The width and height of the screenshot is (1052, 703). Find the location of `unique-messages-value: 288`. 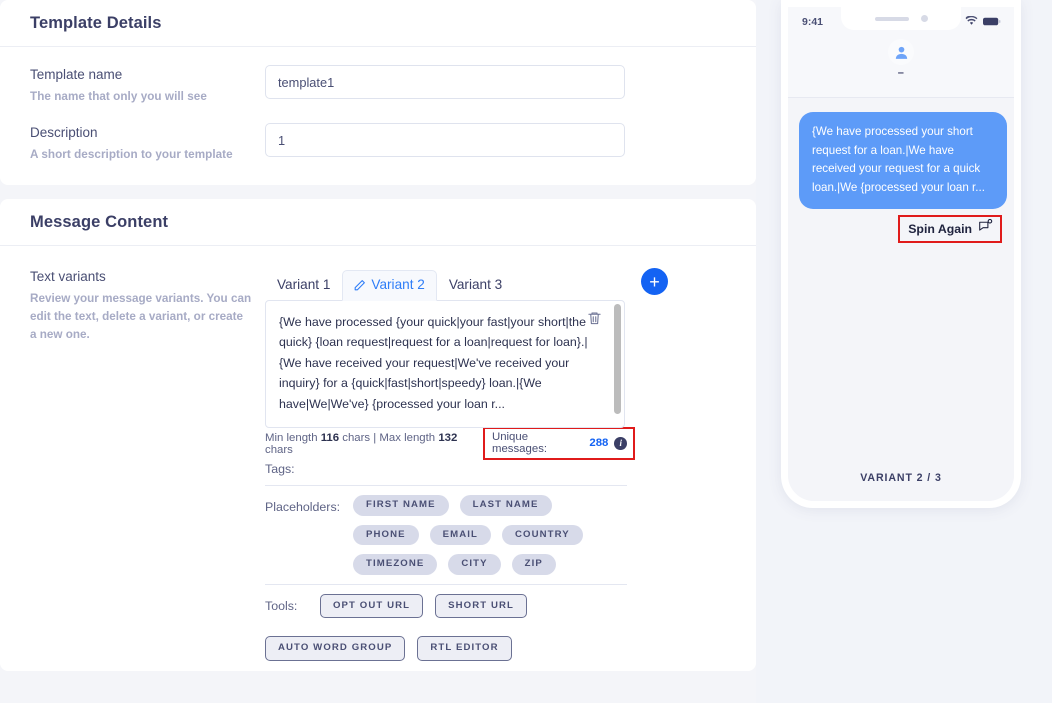

unique-messages-value: 288 is located at coordinates (599, 443).